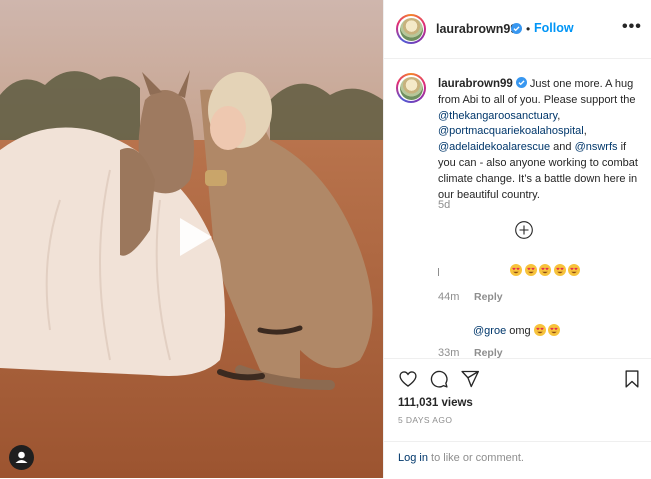  What do you see at coordinates (497, 116) in the screenshot?
I see `mention-link: @thekangaroosanctuary` at bounding box center [497, 116].